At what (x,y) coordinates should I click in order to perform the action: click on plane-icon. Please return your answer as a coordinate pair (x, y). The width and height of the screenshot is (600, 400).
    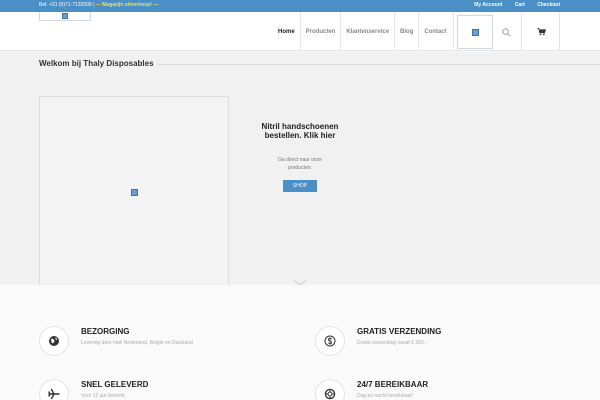
    Looking at the image, I should click on (54, 394).